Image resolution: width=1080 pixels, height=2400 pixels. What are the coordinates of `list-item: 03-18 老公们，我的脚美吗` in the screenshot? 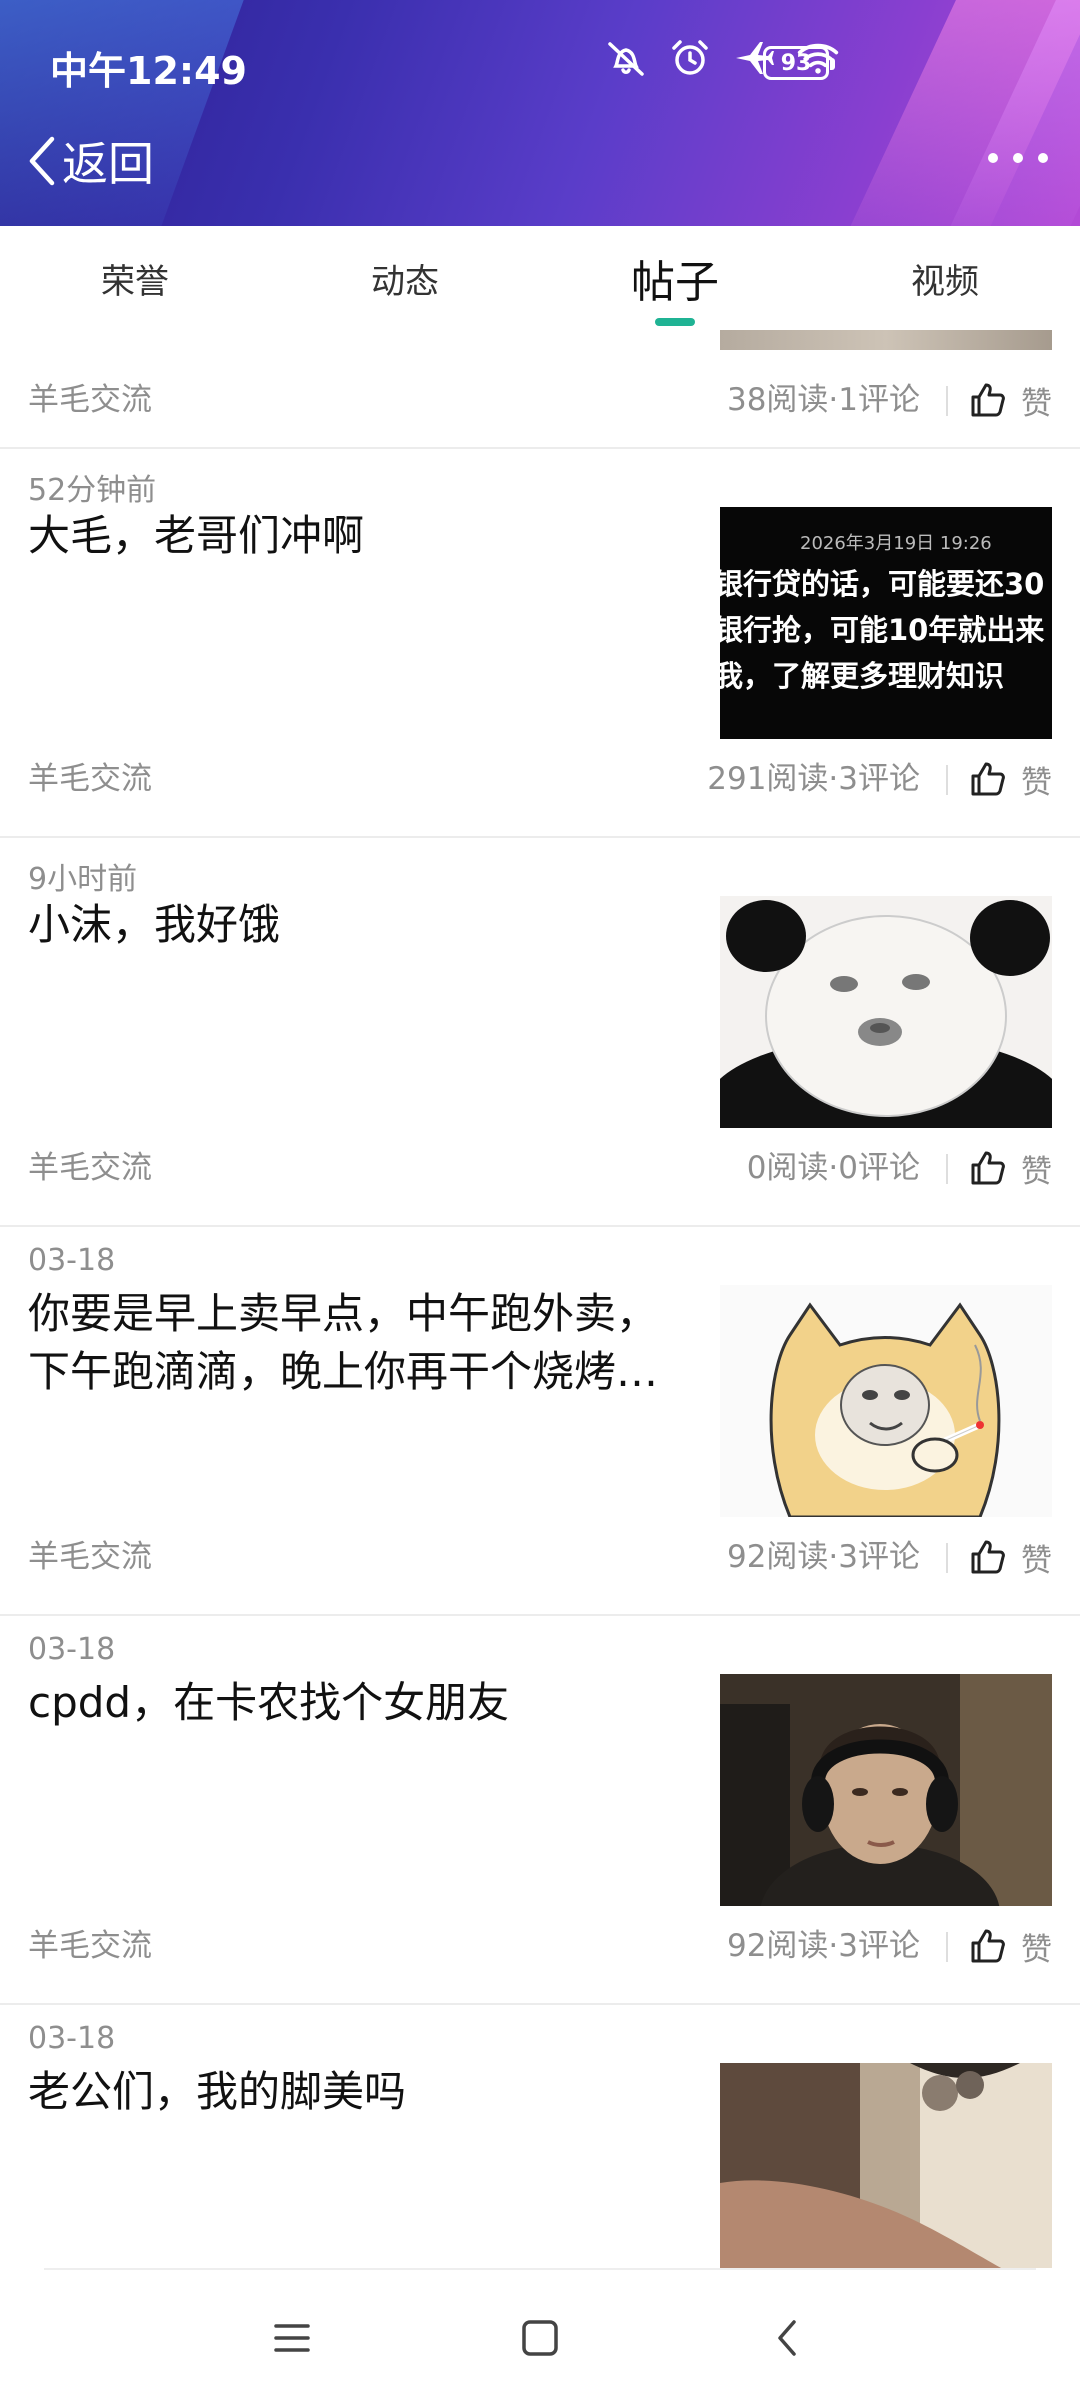 It's located at (540, 2136).